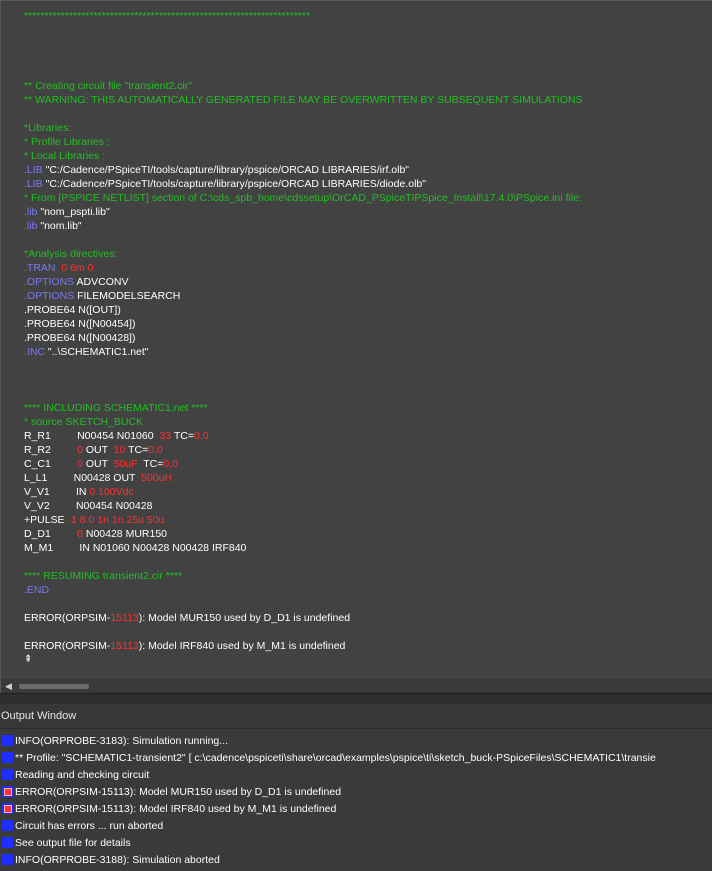 This screenshot has width=712, height=871. What do you see at coordinates (73, 212) in the screenshot?
I see `code-token: "nom_pspti.lib"` at bounding box center [73, 212].